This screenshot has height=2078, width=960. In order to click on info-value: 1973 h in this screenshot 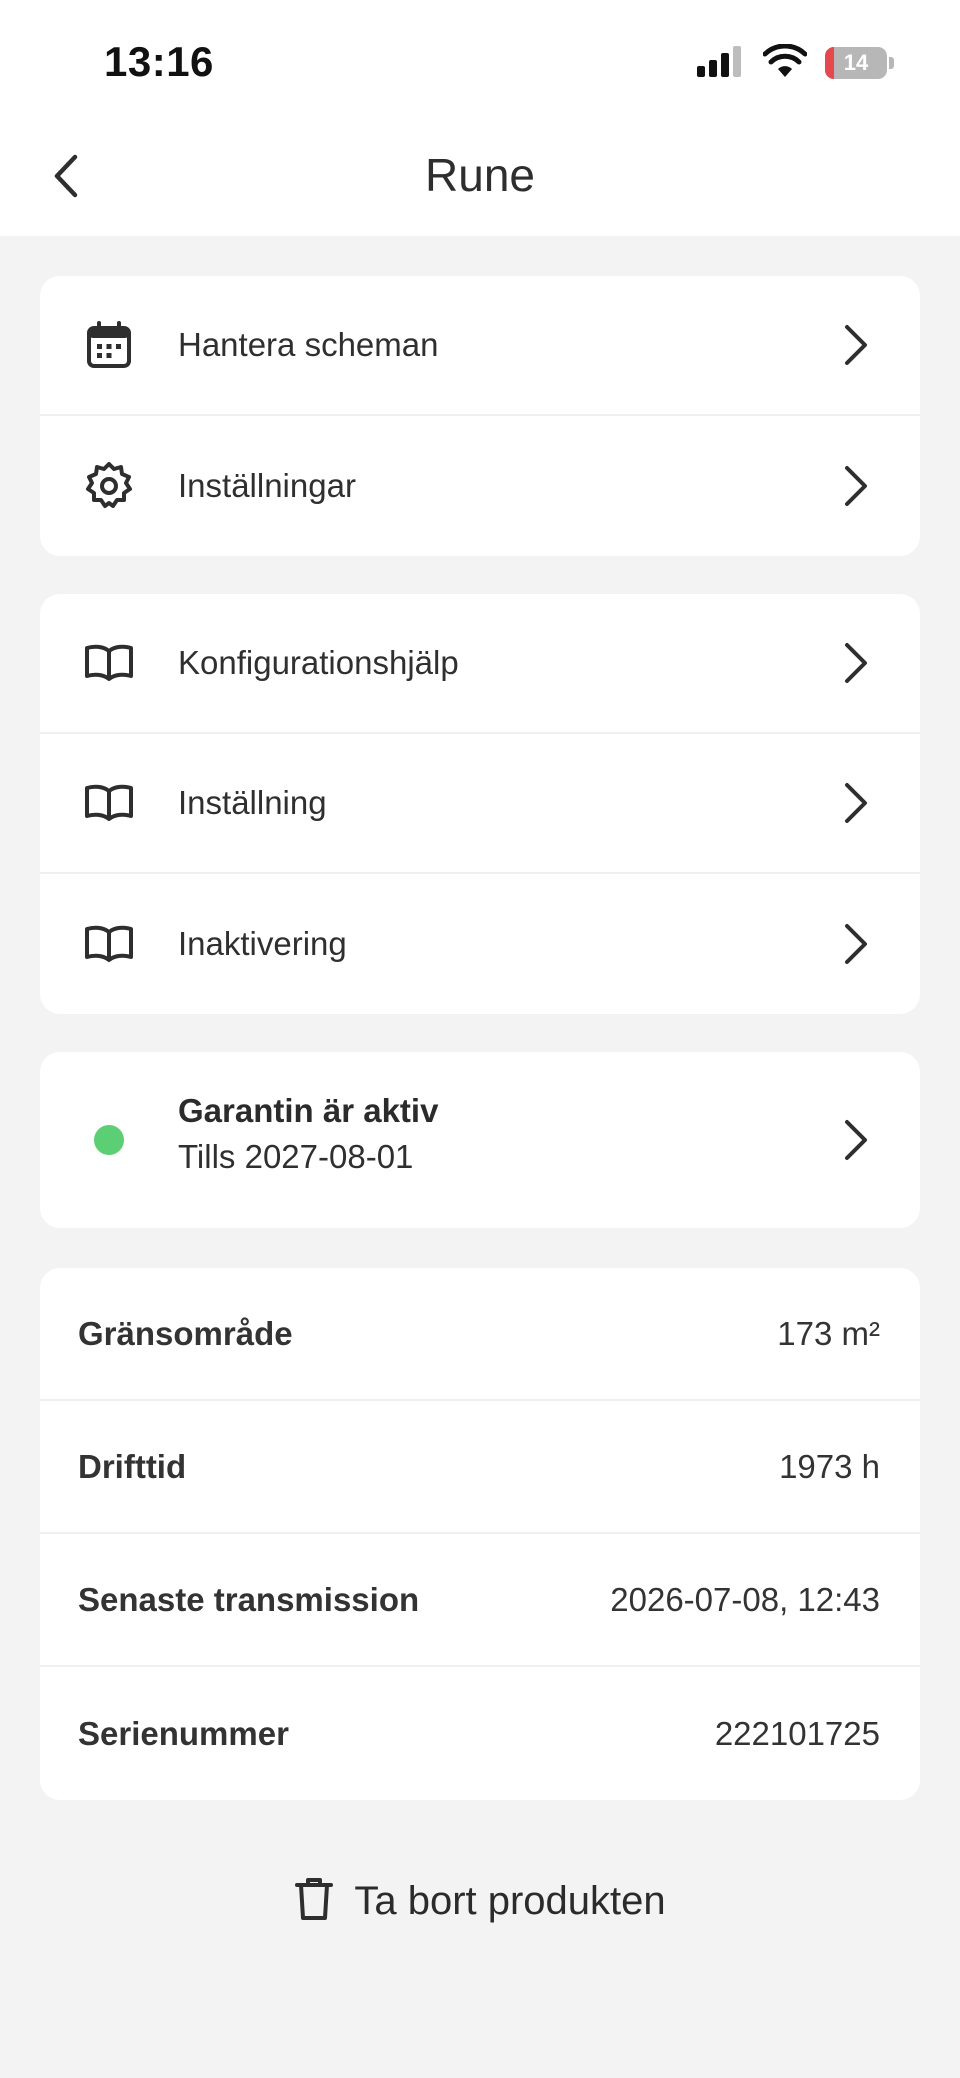, I will do `click(829, 1466)`.